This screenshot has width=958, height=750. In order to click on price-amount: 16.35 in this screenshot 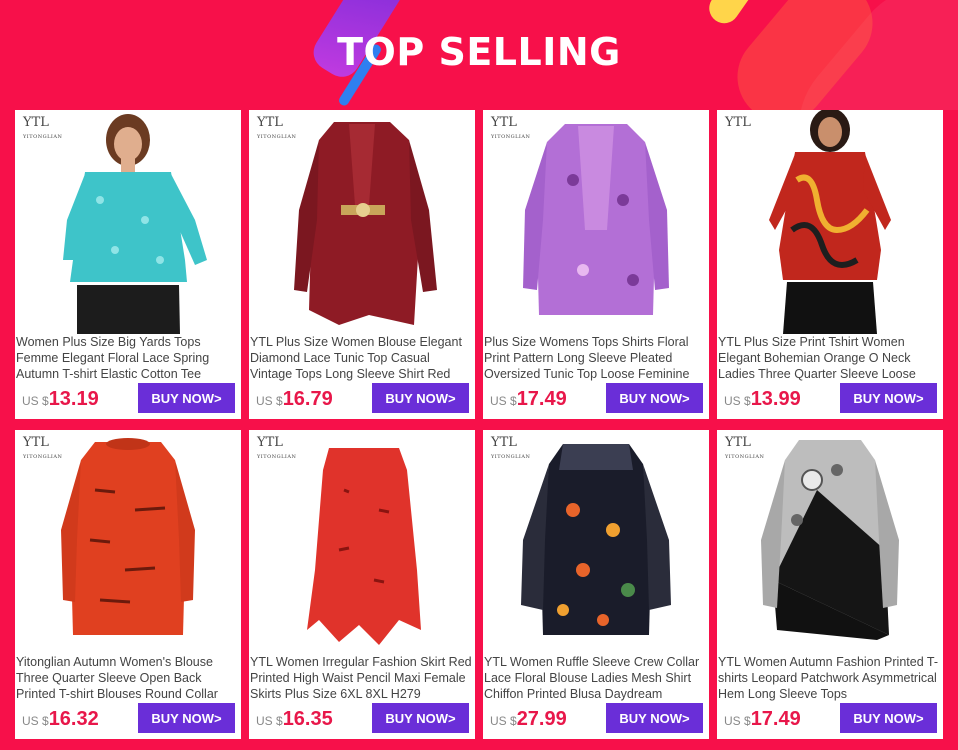, I will do `click(307, 719)`.